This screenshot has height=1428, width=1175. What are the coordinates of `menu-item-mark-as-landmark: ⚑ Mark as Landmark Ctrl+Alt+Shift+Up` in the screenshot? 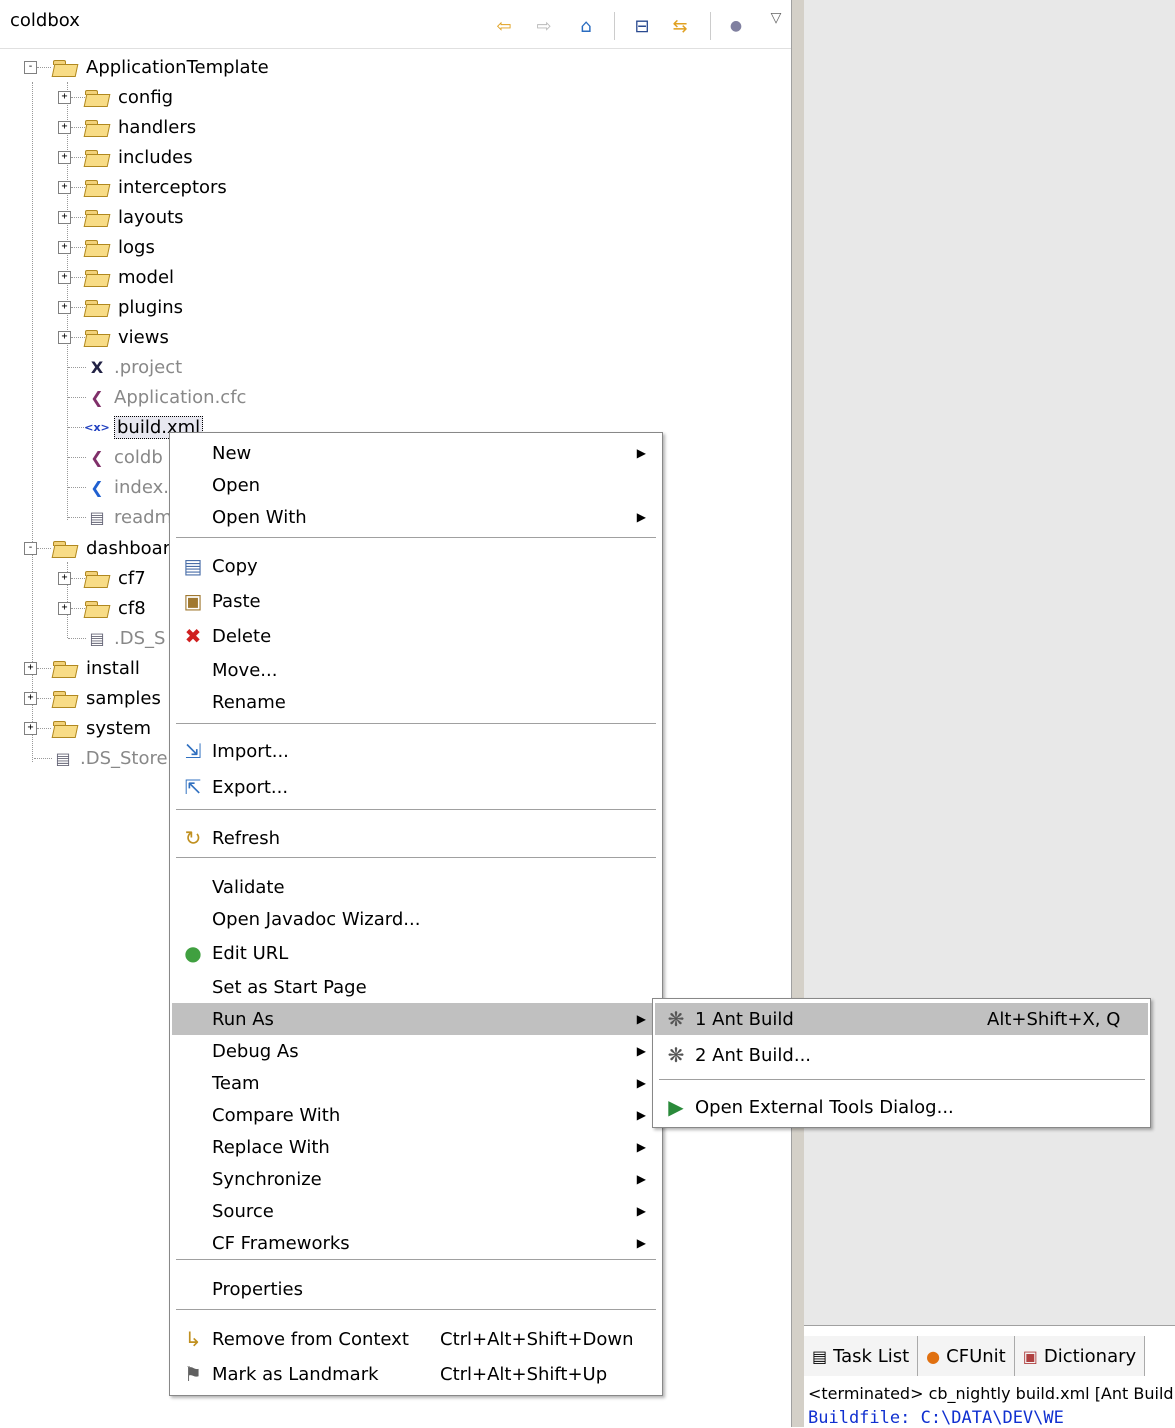 It's located at (415, 1374).